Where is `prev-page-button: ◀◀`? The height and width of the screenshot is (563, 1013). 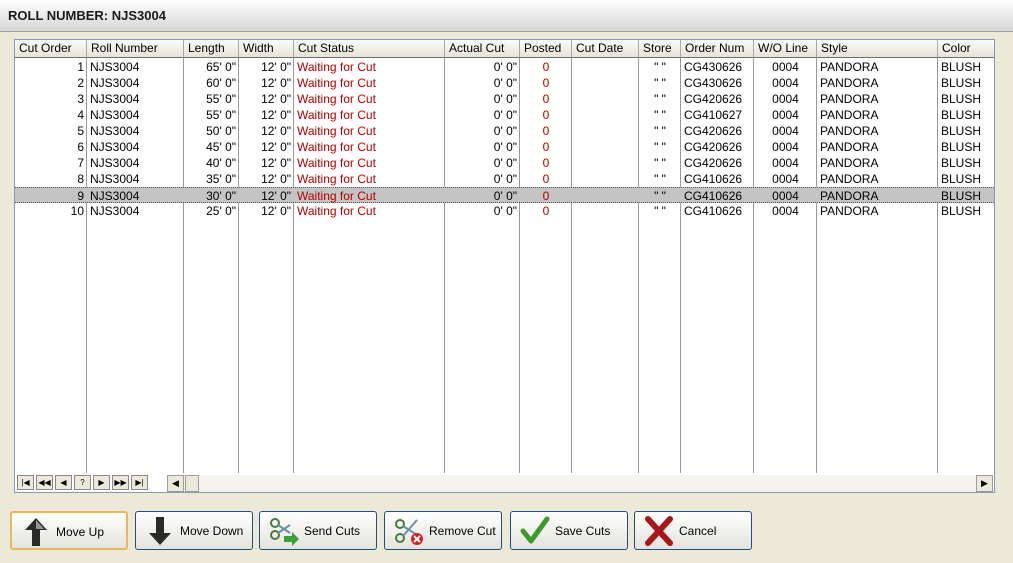 prev-page-button: ◀◀ is located at coordinates (44, 482).